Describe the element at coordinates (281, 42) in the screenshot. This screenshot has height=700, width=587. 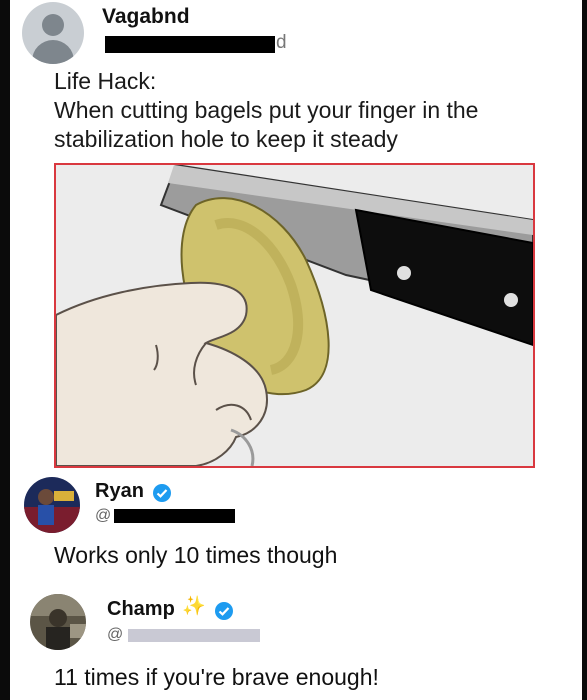
I see `author-handle-suffix: d` at that location.